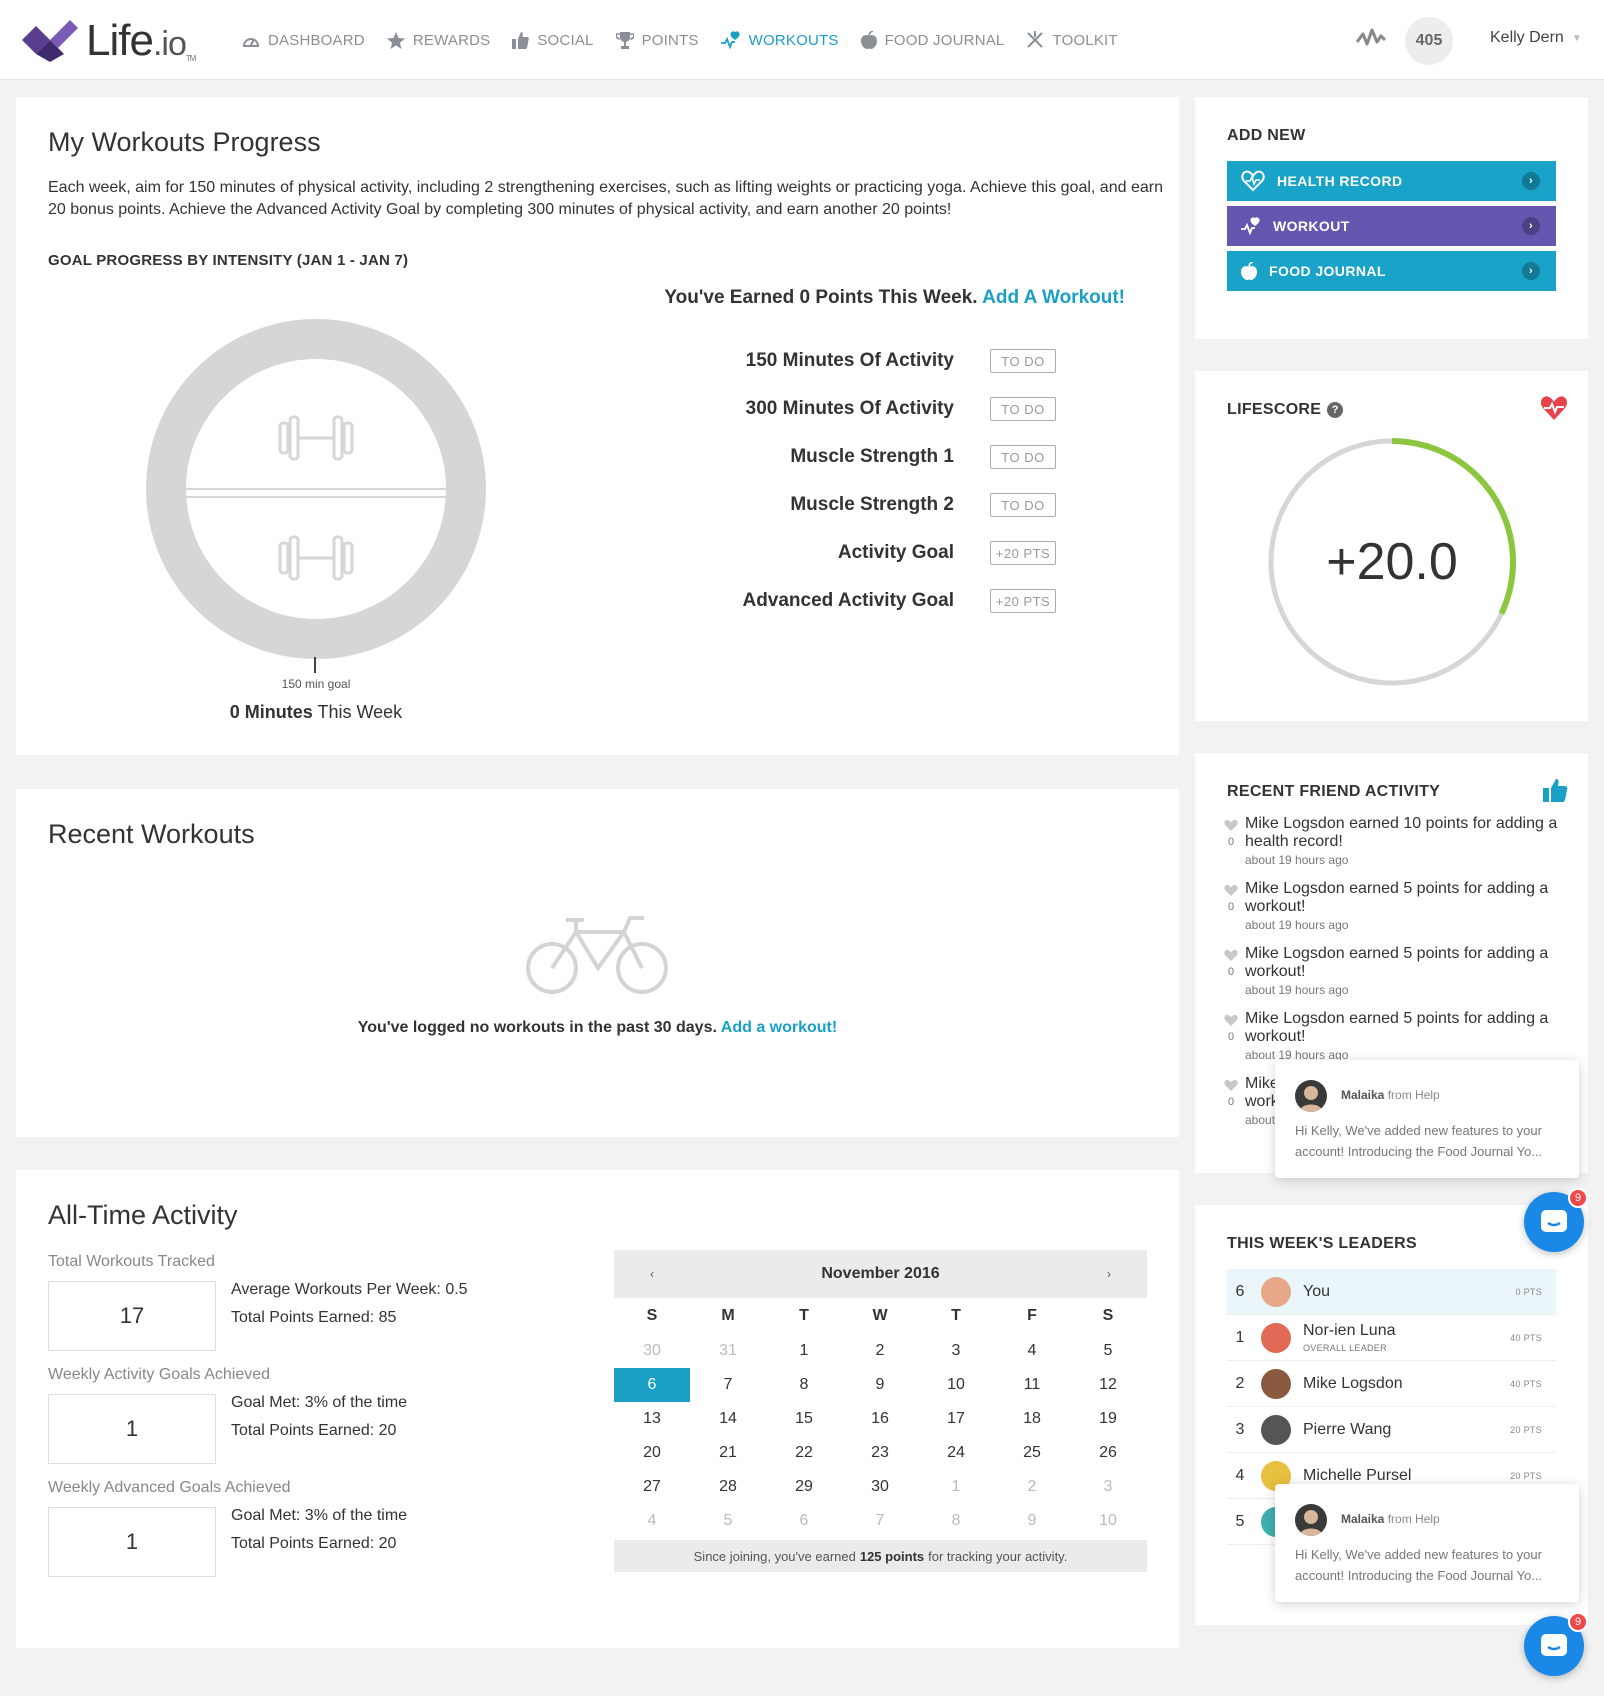 The image size is (1604, 1696). I want to click on heartbeat-heart-icon, so click(1554, 408).